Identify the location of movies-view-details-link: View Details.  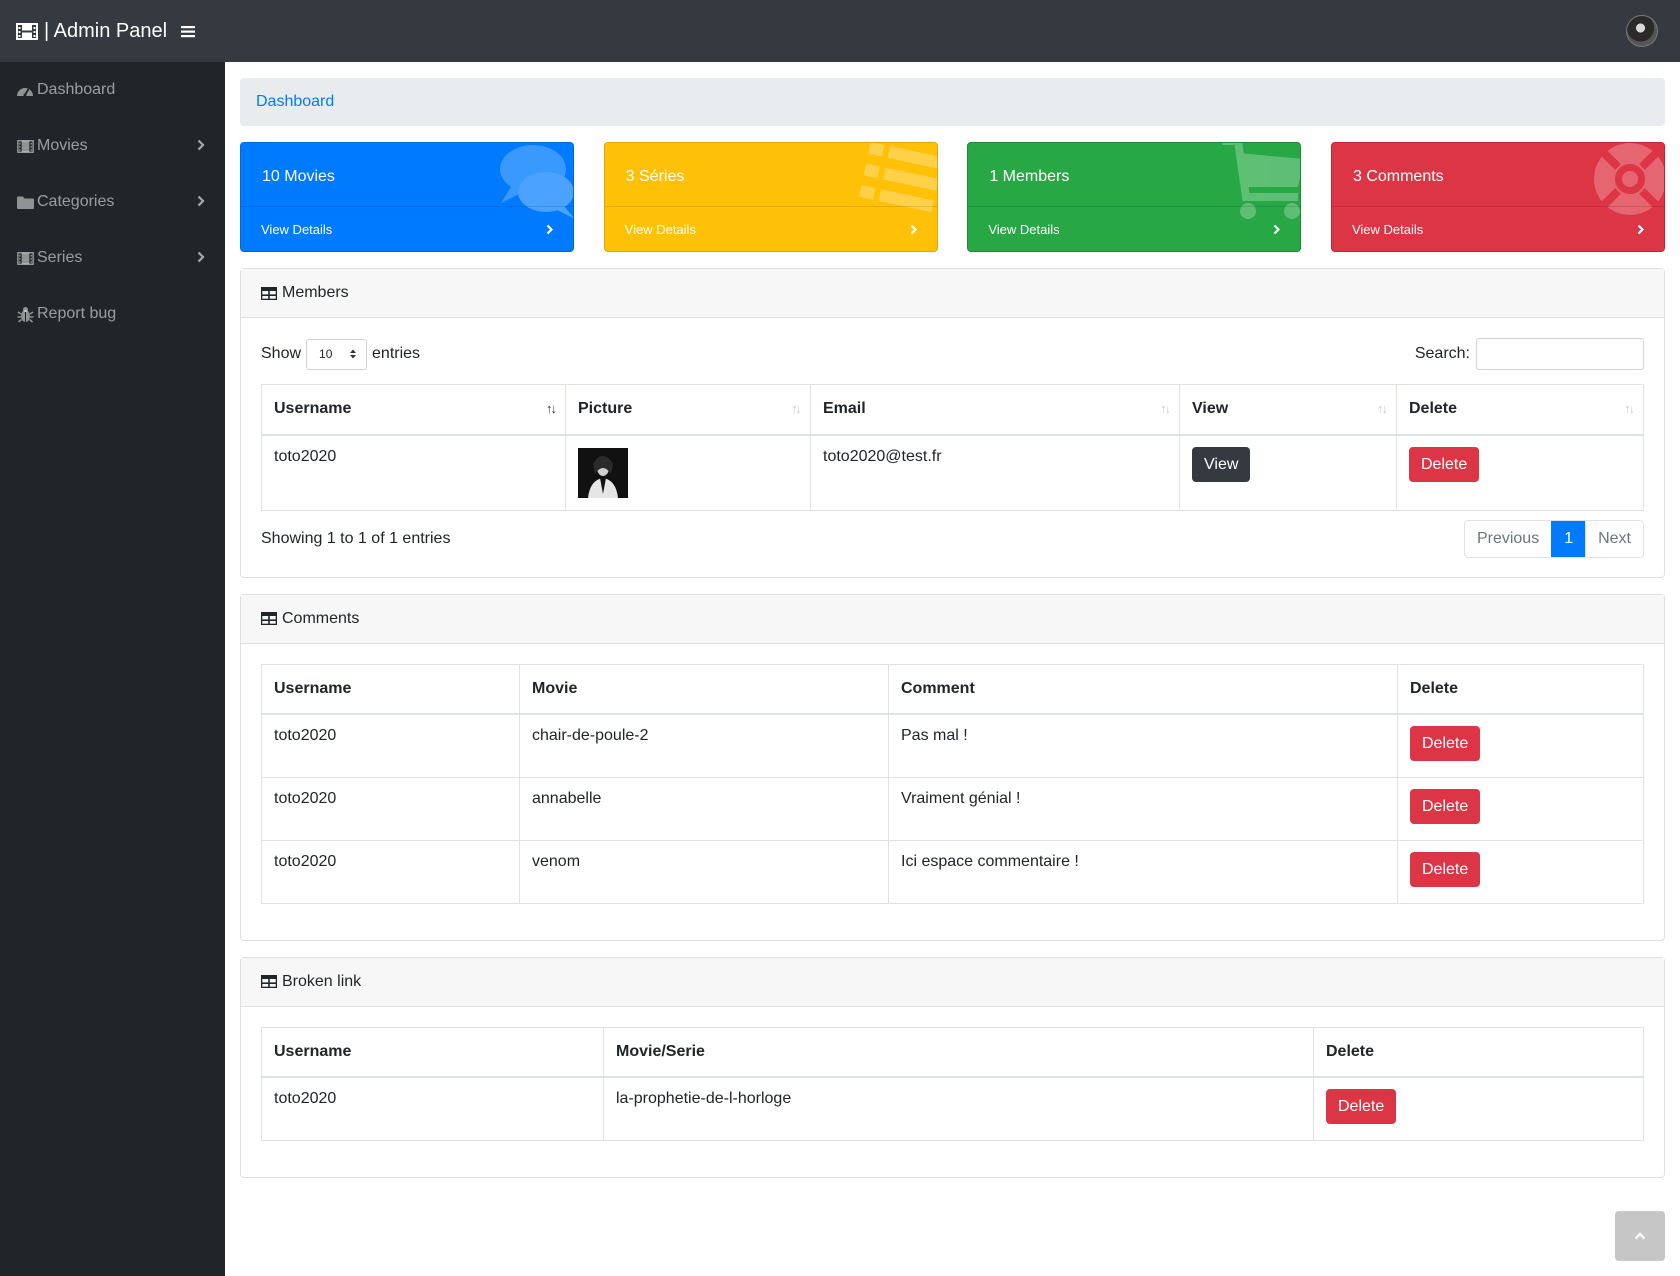
(407, 228).